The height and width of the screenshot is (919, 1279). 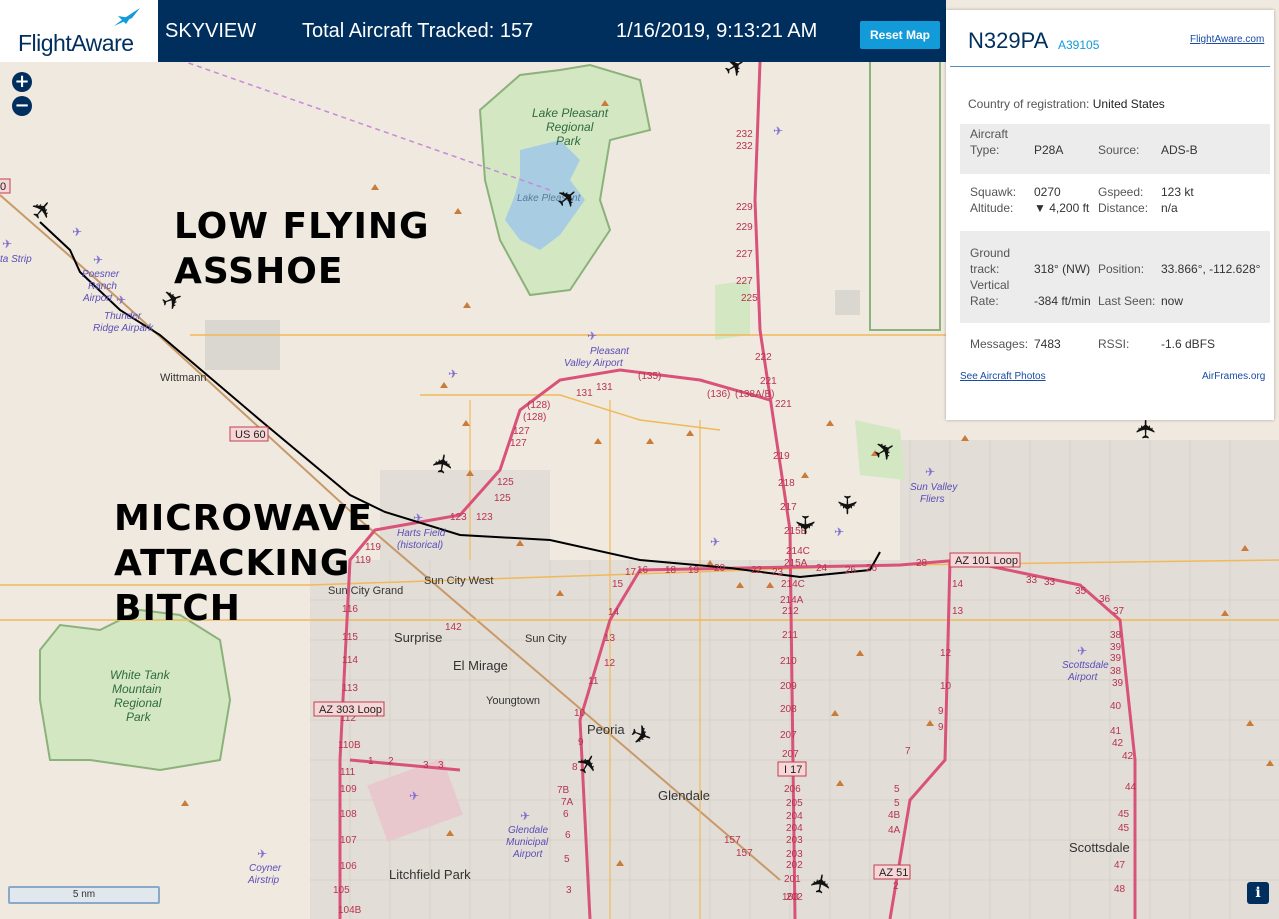 I want to click on svg-text: 45, so click(x=1124, y=814).